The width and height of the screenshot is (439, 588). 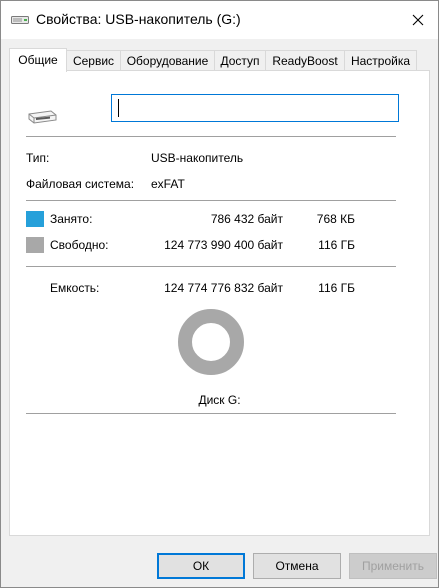 I want to click on tab-tools: Сервис, so click(x=93, y=60).